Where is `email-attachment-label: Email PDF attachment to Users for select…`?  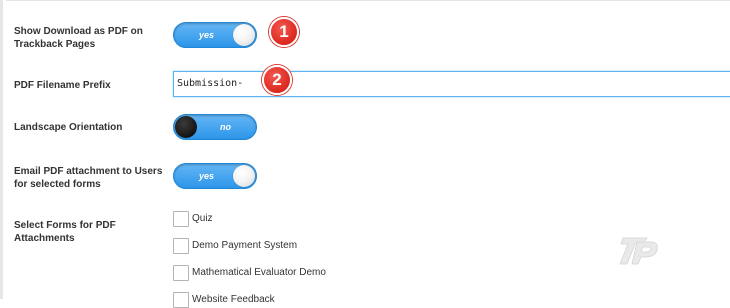
email-attachment-label: Email PDF attachment to Users for select… is located at coordinates (88, 178).